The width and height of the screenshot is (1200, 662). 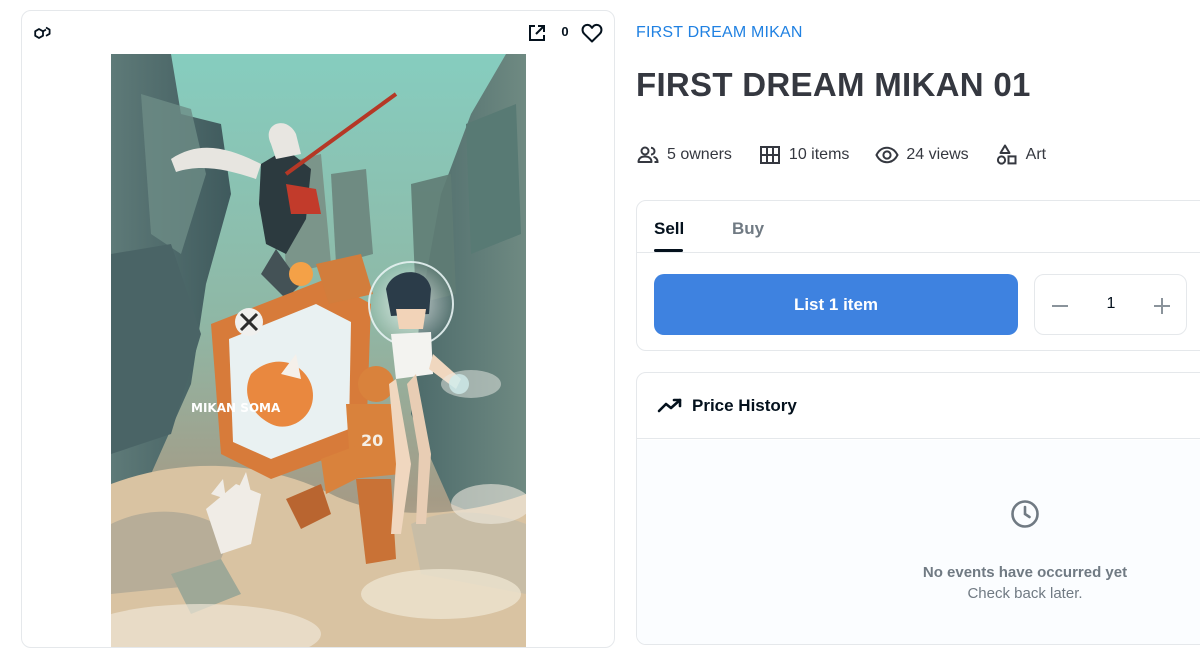 I want to click on stat-category-label: Art, so click(x=1036, y=154).